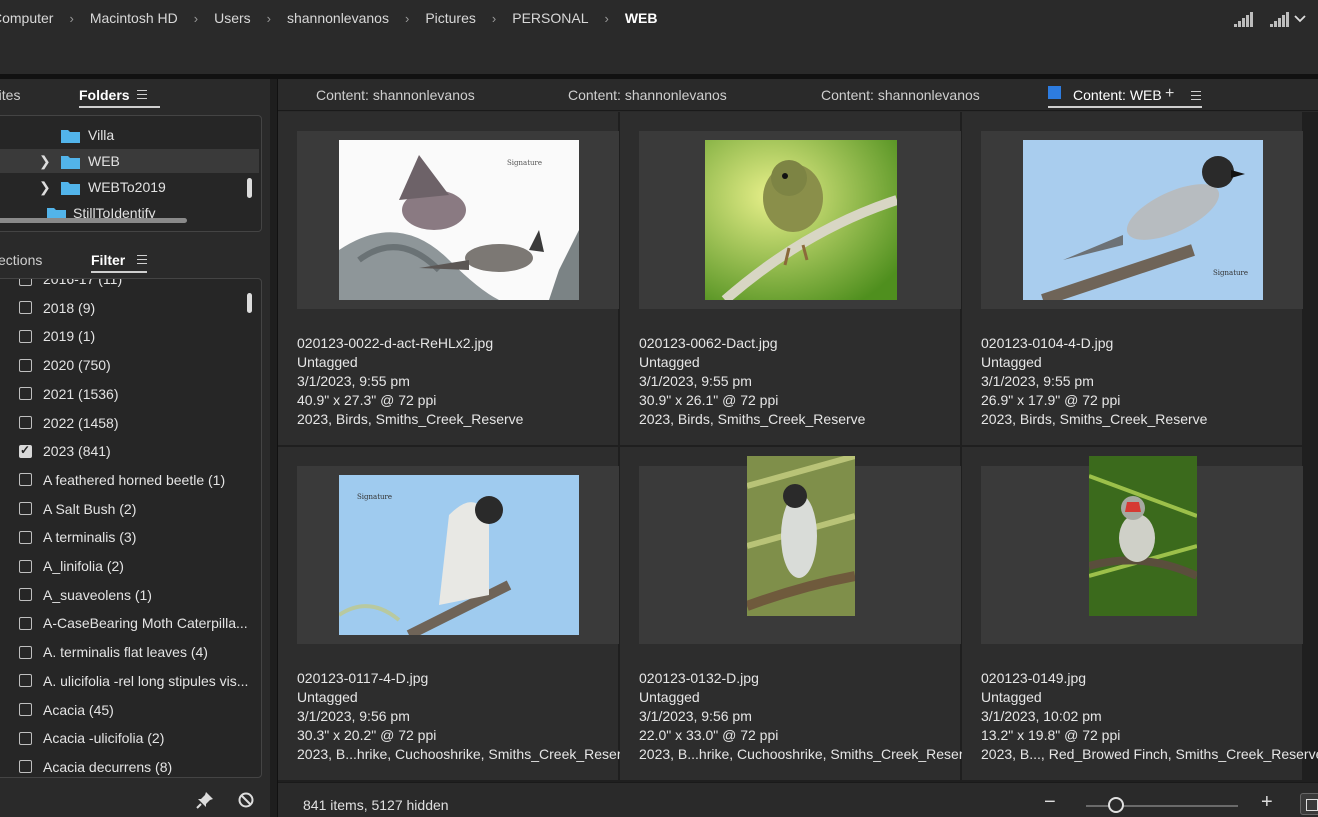  What do you see at coordinates (1267, 802) in the screenshot?
I see `zoom-in-button: +` at bounding box center [1267, 802].